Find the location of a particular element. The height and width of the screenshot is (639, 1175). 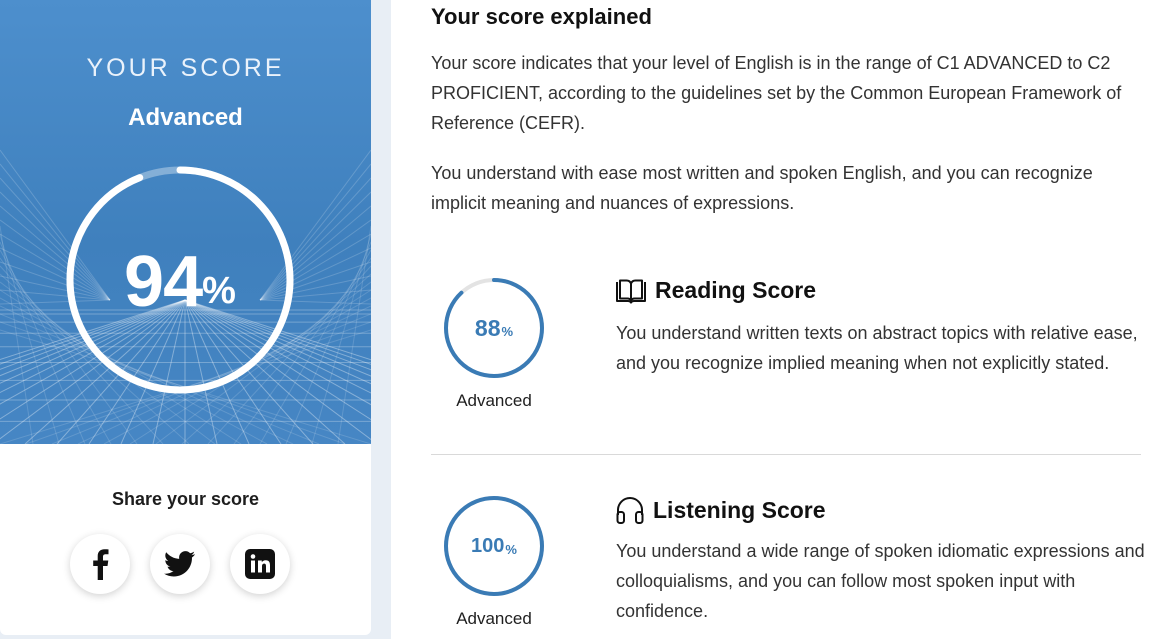

twitter-icon is located at coordinates (180, 564).